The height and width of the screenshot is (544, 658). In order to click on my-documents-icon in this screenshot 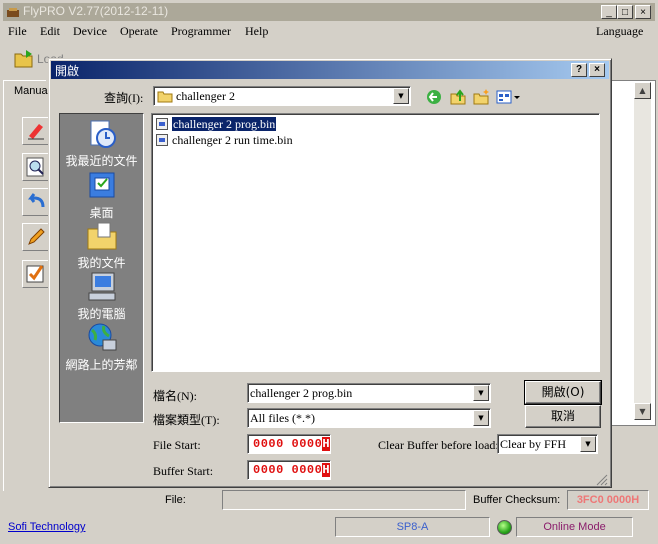, I will do `click(102, 236)`.